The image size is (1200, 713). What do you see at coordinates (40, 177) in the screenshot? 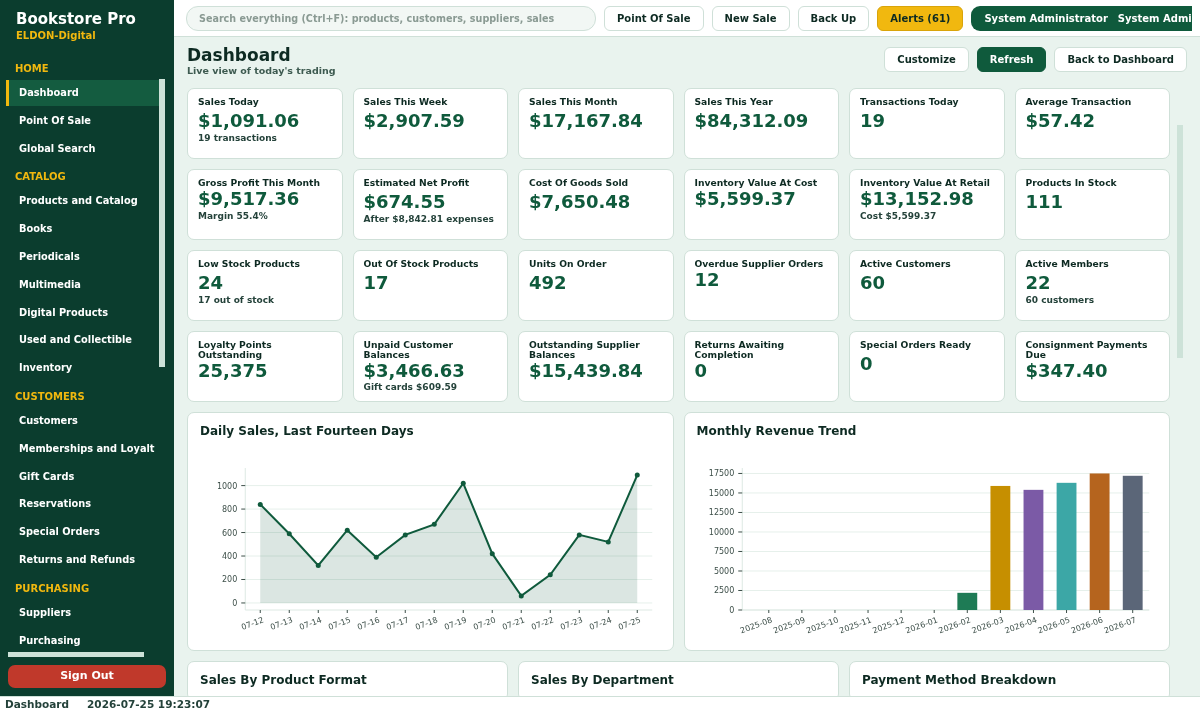
I see `section-heading: CATALOG` at bounding box center [40, 177].